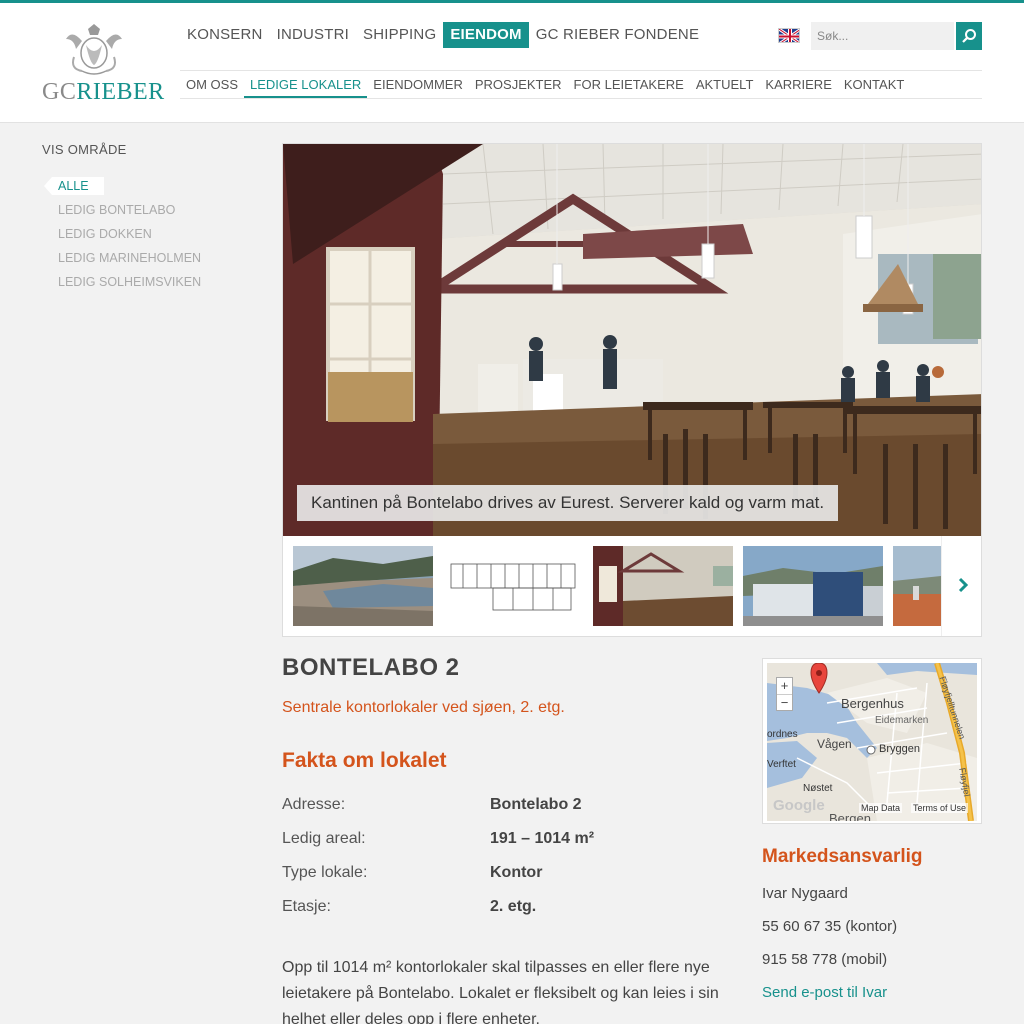  I want to click on area-item-ledig-marineholmen: LEDIG MARINEHOLMEN, so click(142, 261).